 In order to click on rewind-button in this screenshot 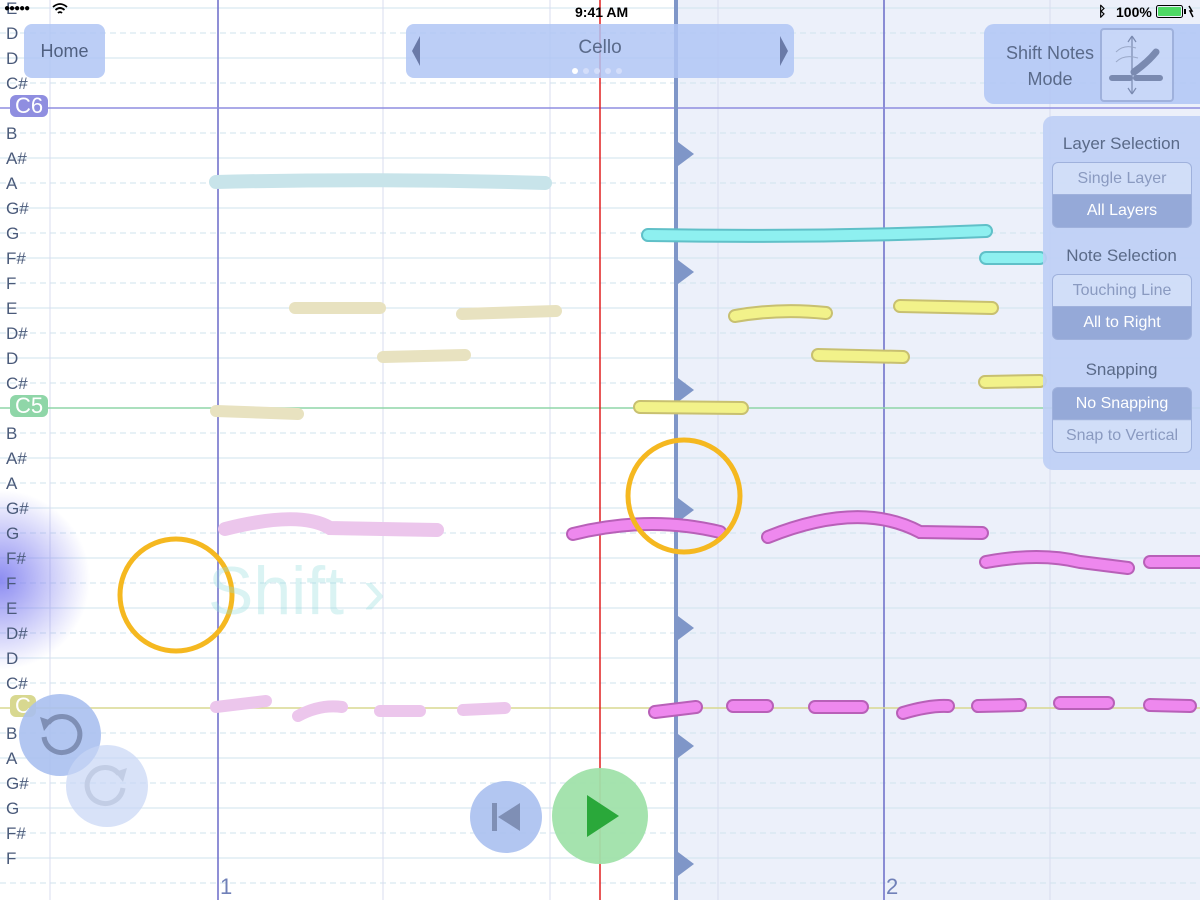, I will do `click(506, 817)`.